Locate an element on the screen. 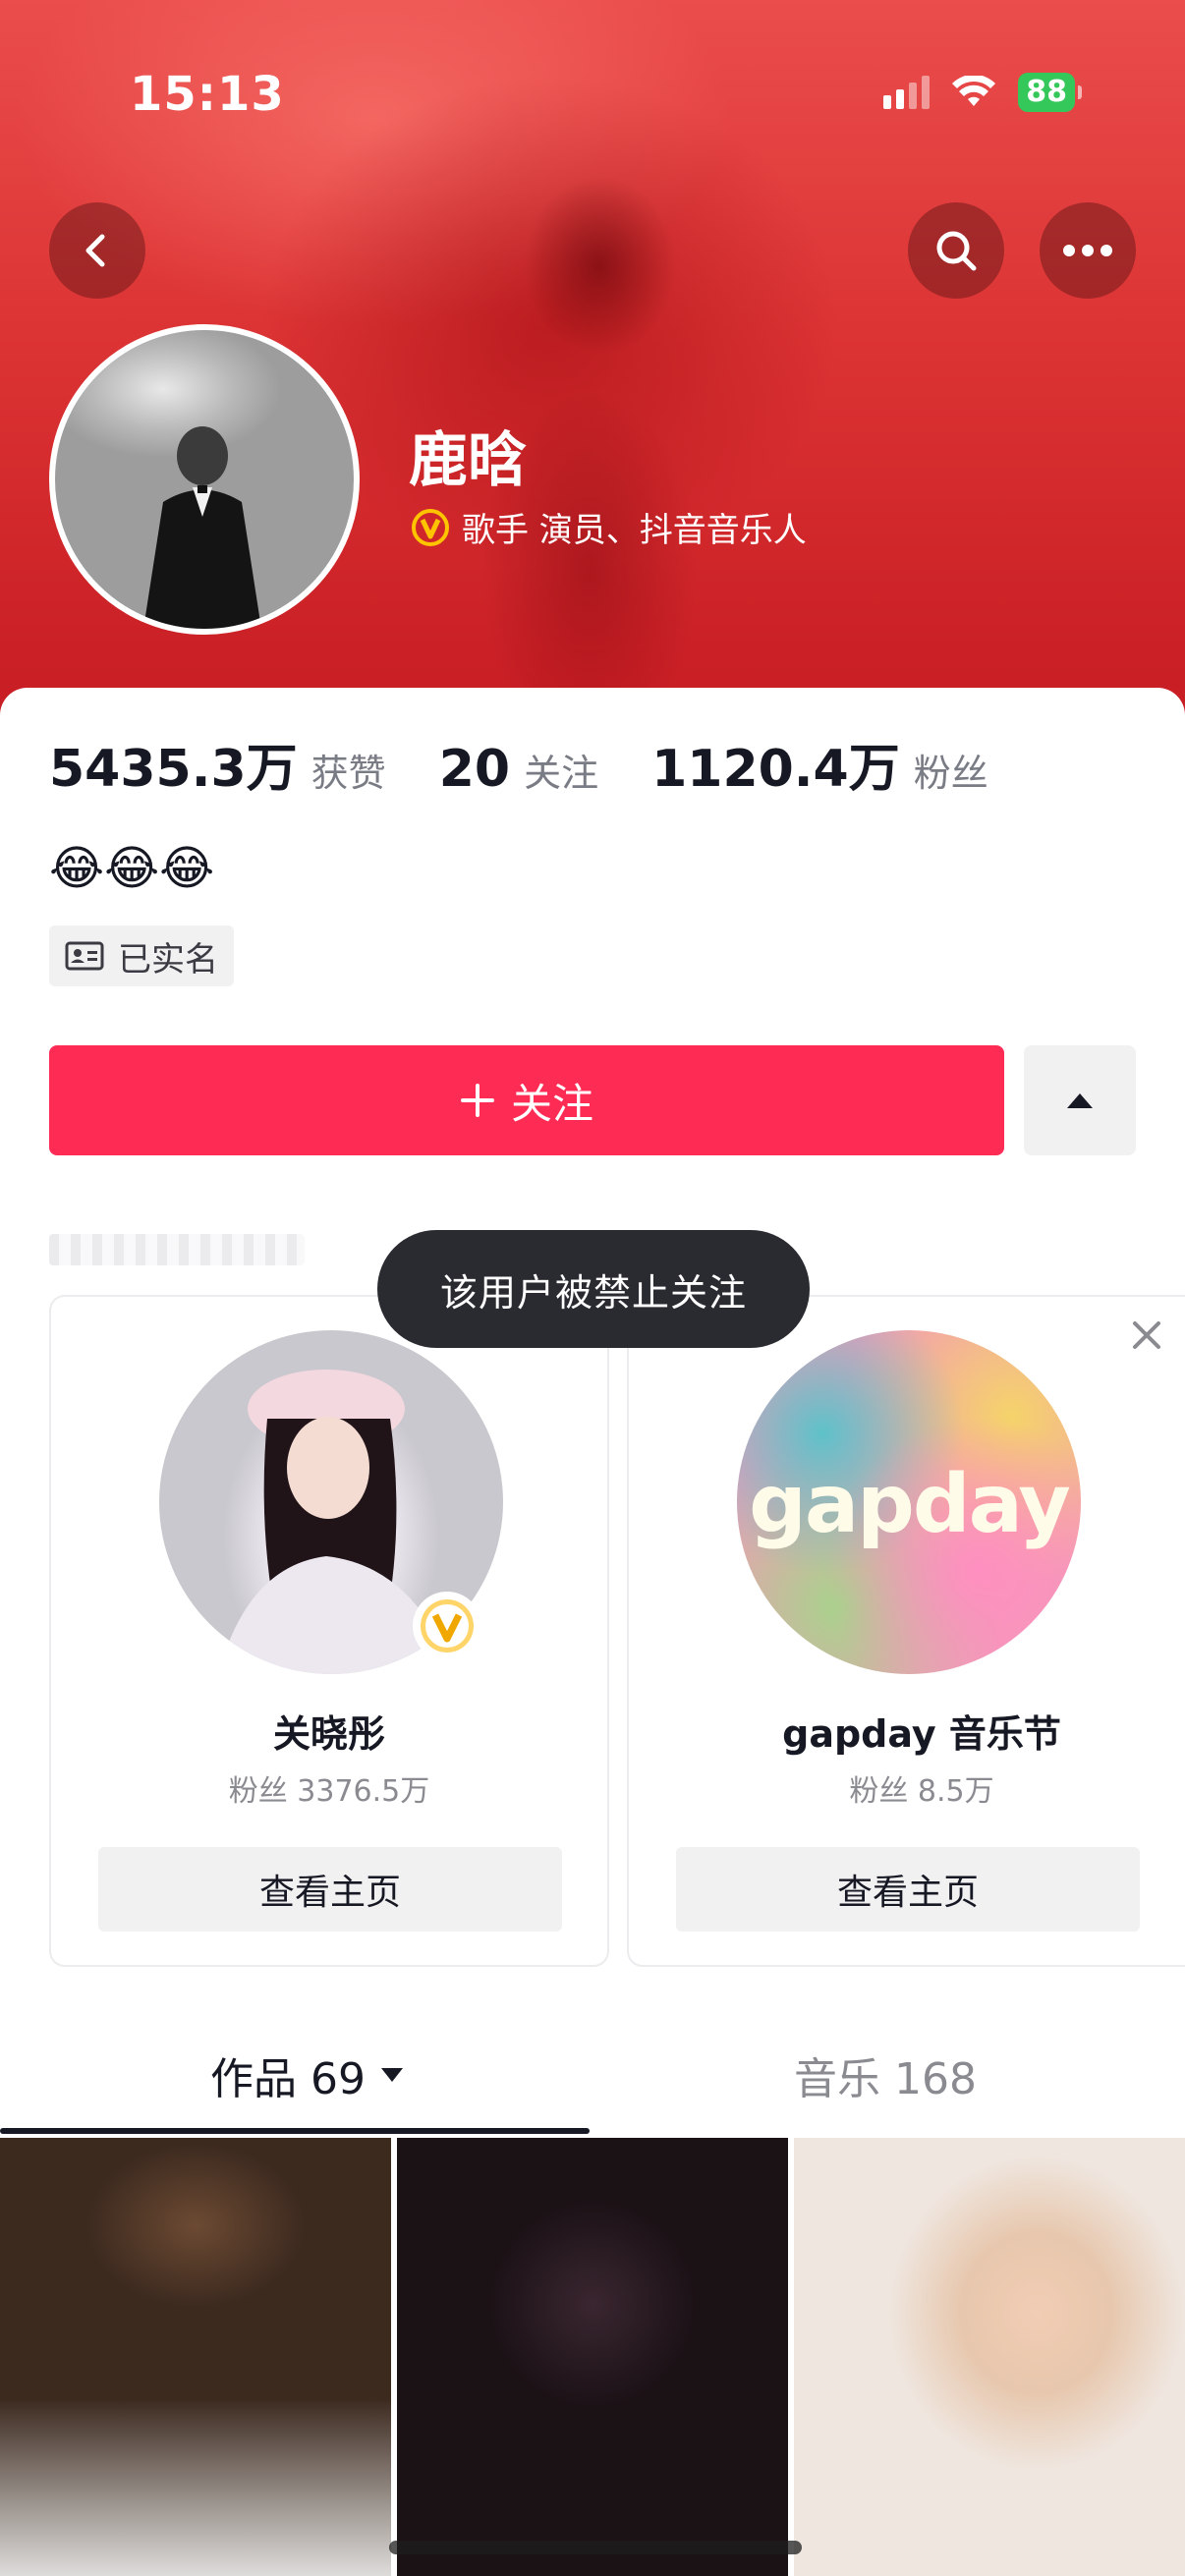  home-indicator is located at coordinates (596, 2547).